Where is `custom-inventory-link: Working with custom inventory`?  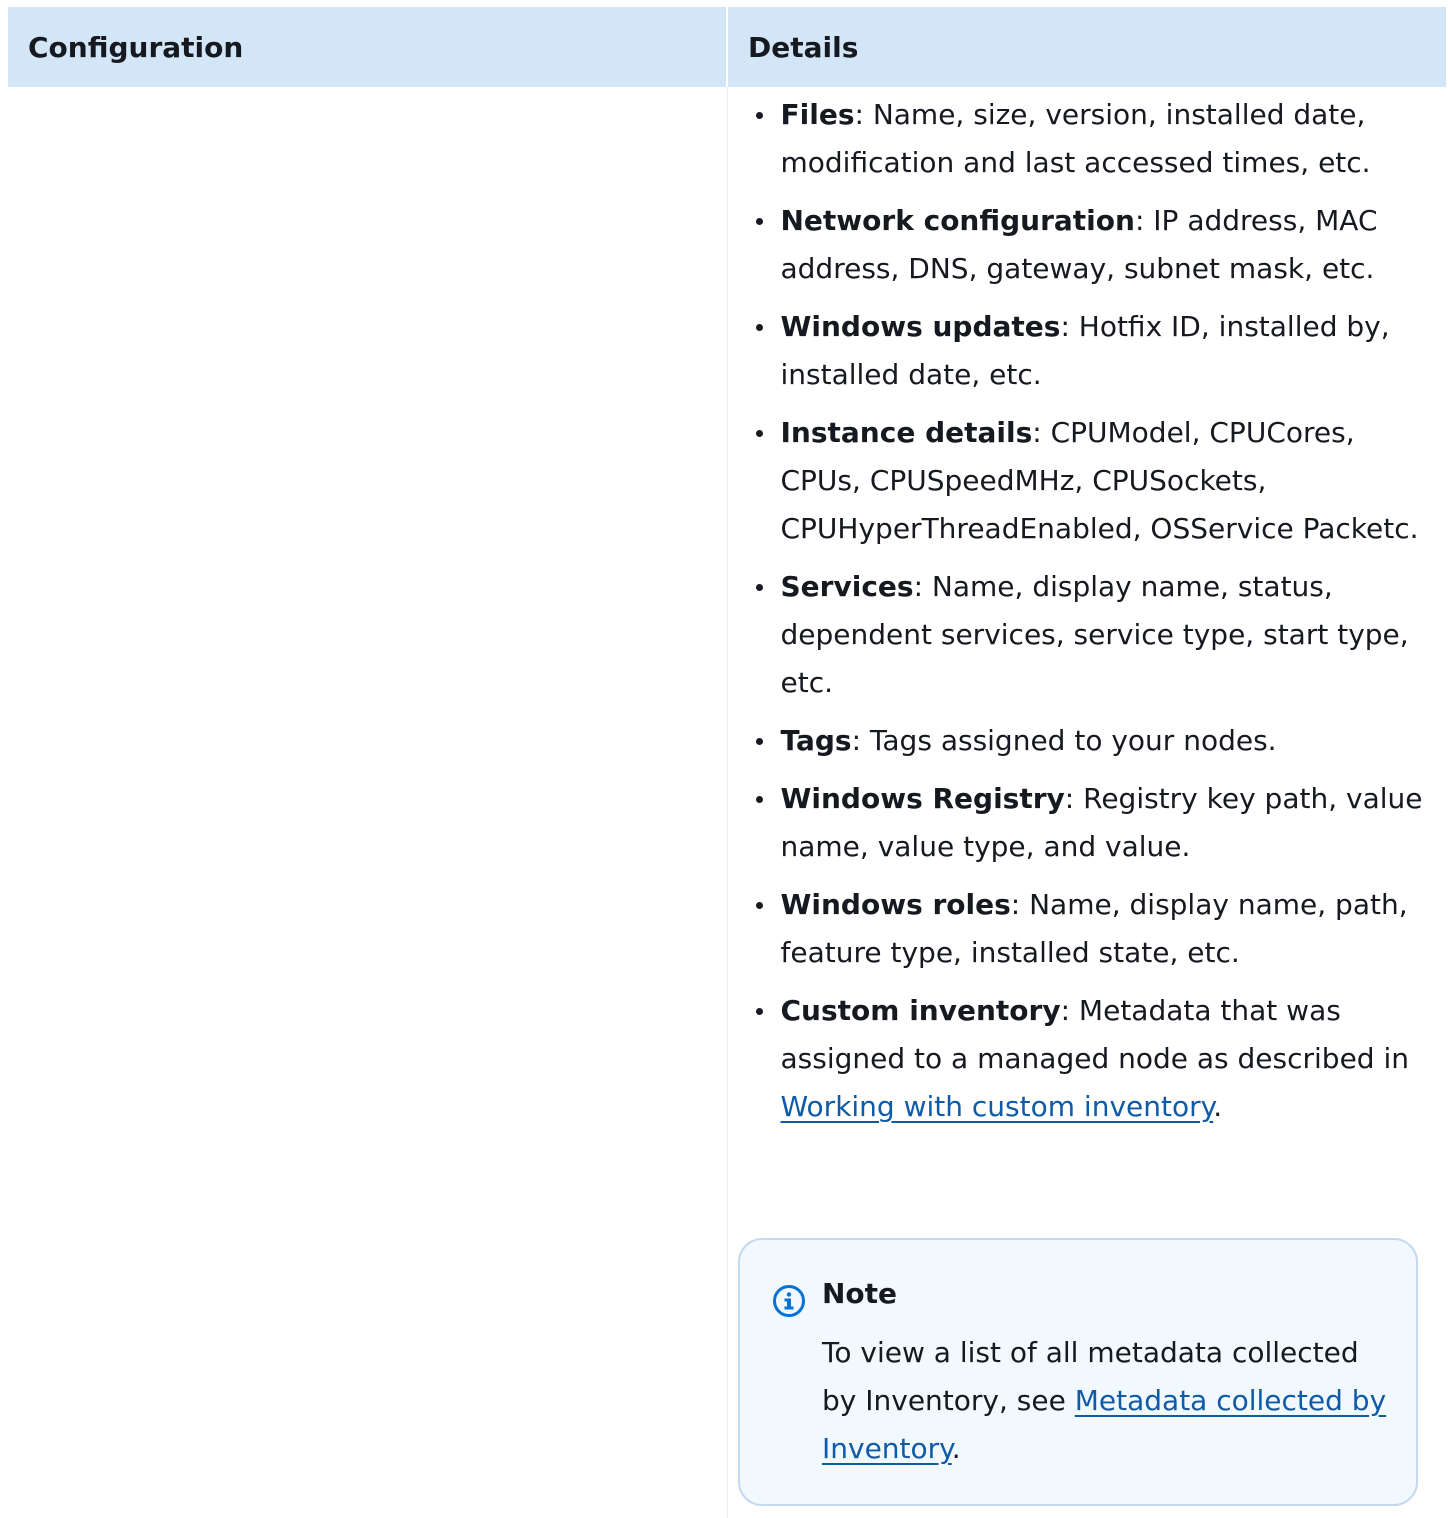 custom-inventory-link: Working with custom inventory is located at coordinates (997, 1106).